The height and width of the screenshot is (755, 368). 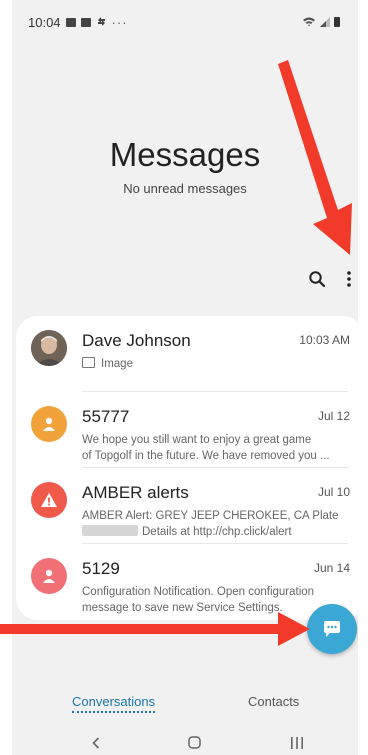 What do you see at coordinates (309, 22) in the screenshot?
I see `wifi-icon` at bounding box center [309, 22].